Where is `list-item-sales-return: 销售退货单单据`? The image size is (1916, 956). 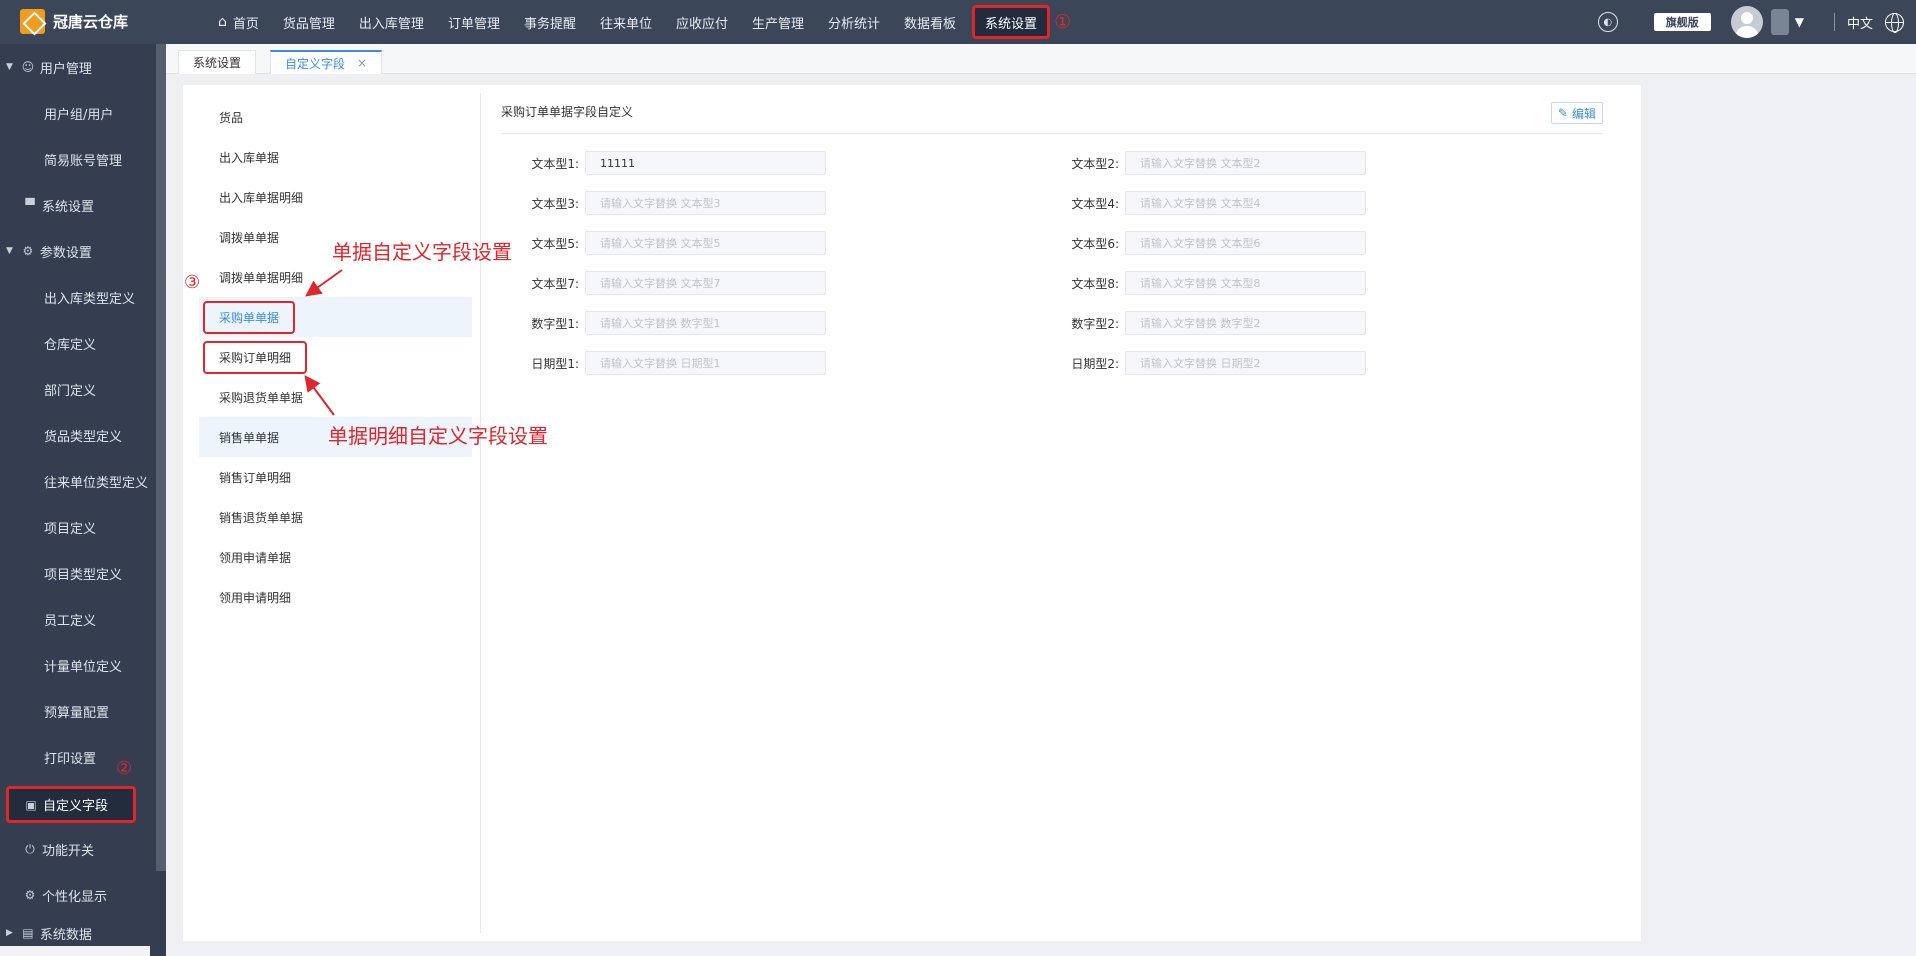 list-item-sales-return: 销售退货单单据 is located at coordinates (335, 517).